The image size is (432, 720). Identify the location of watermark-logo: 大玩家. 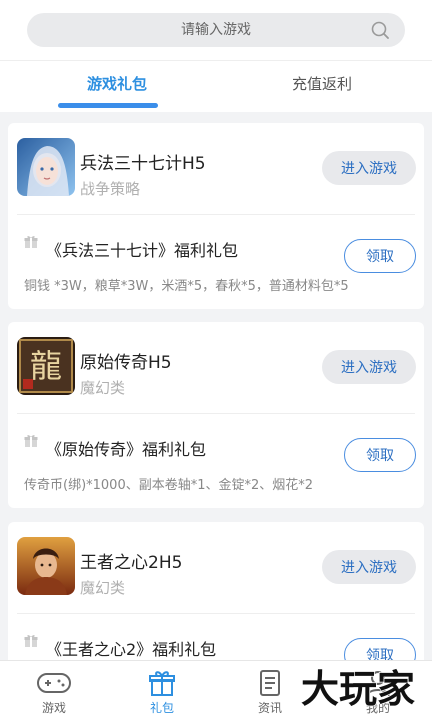
(358, 689).